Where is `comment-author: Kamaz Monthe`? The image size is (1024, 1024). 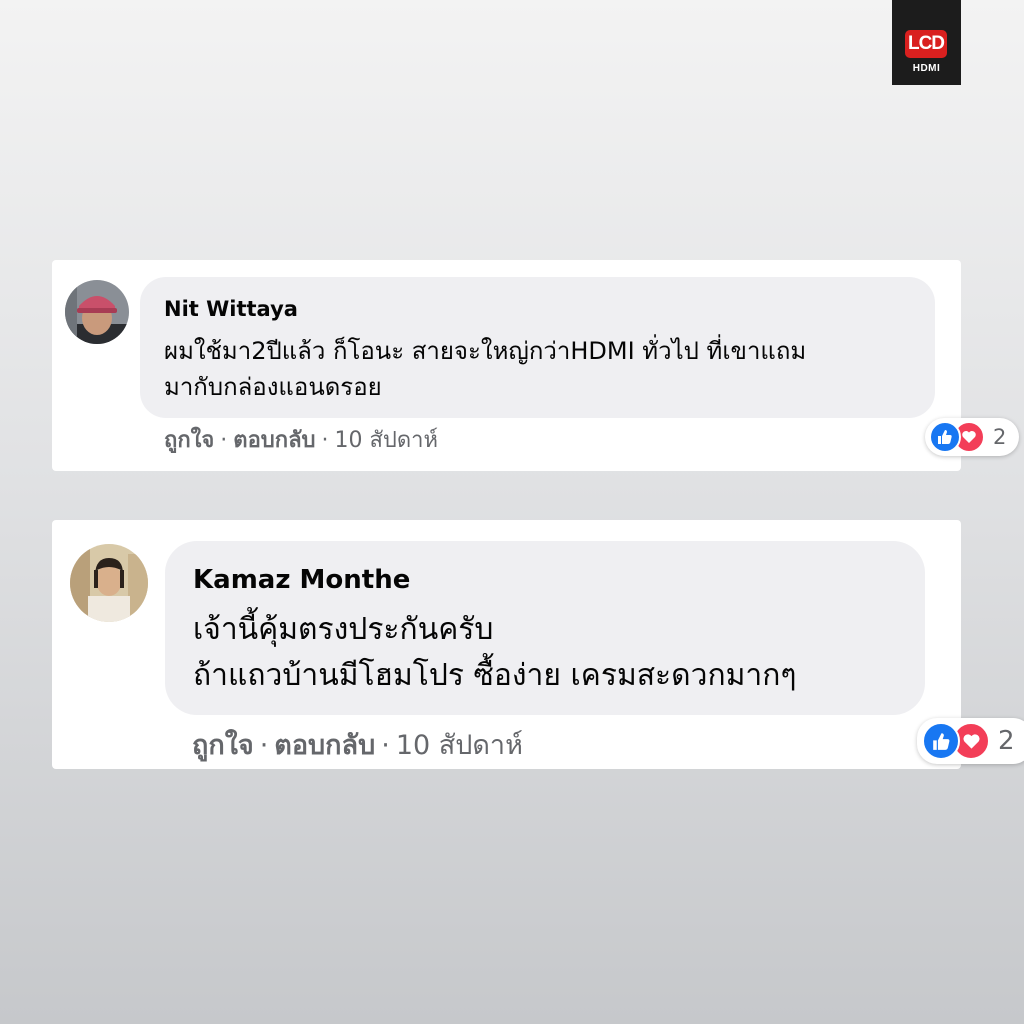 comment-author: Kamaz Monthe is located at coordinates (301, 580).